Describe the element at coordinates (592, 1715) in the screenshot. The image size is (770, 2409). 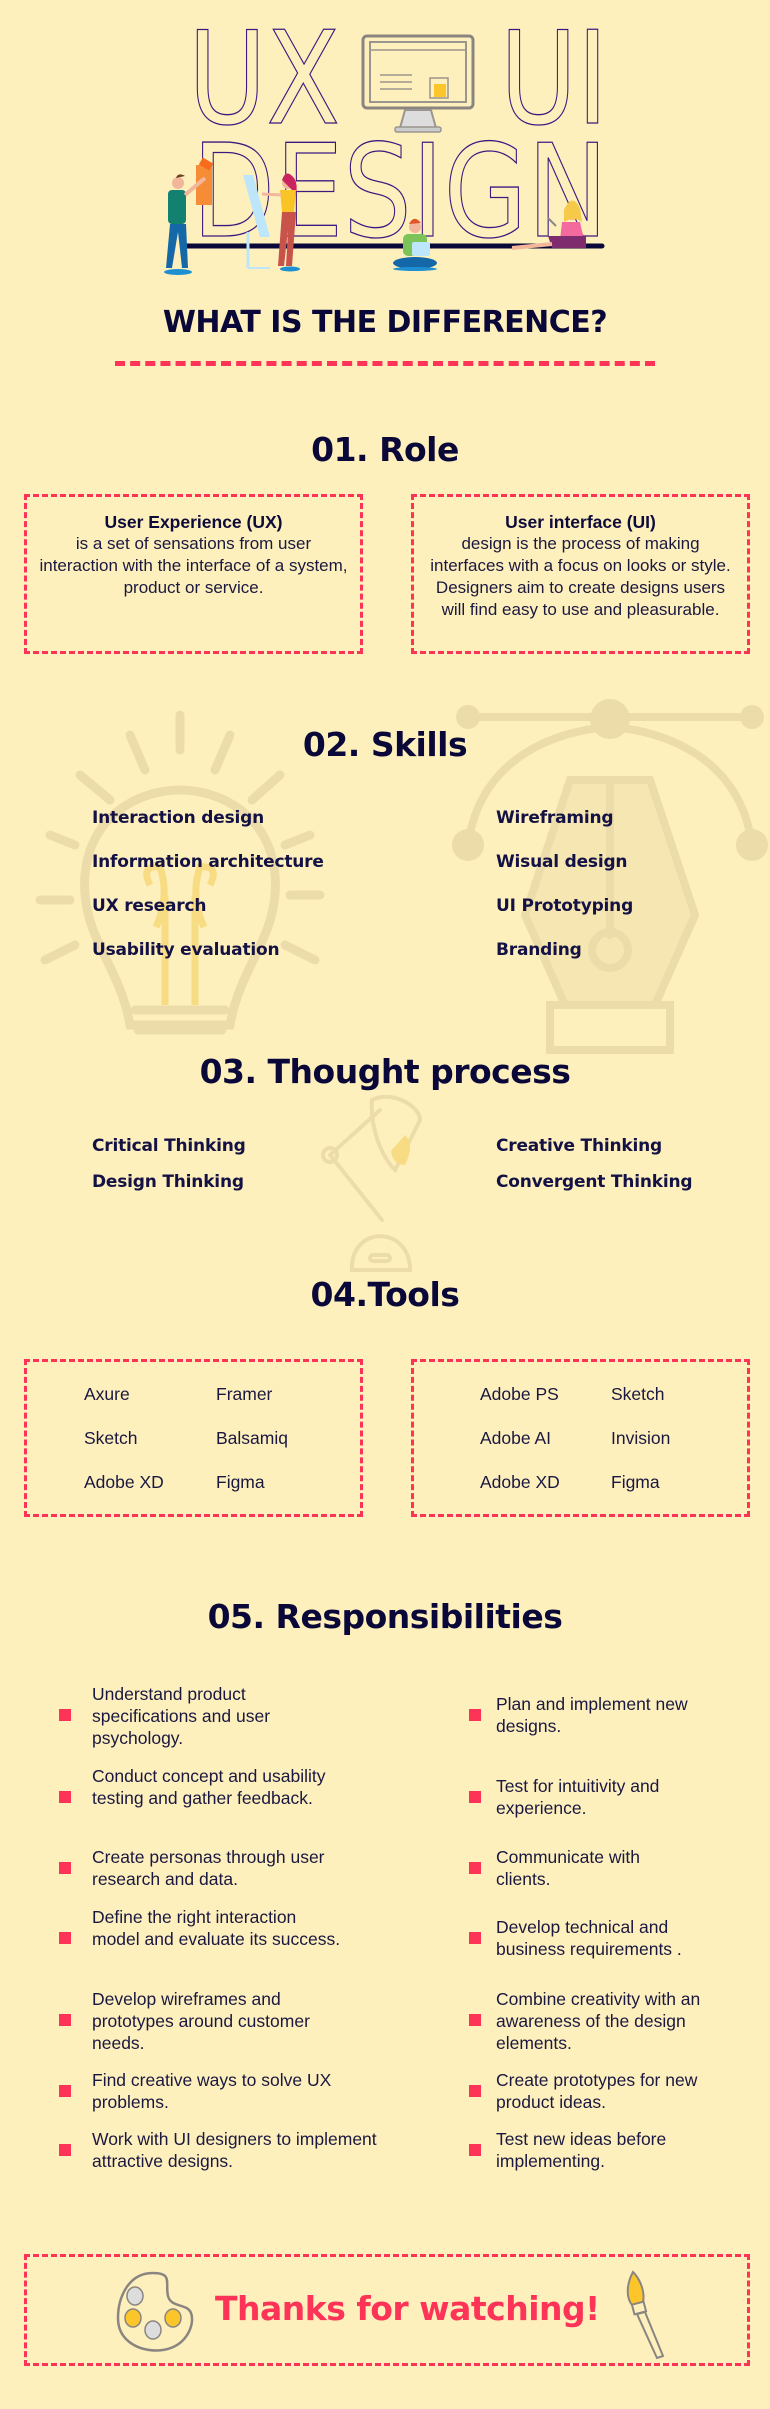
I see `responsibility-ui-item: Plan and implement new designs.` at that location.